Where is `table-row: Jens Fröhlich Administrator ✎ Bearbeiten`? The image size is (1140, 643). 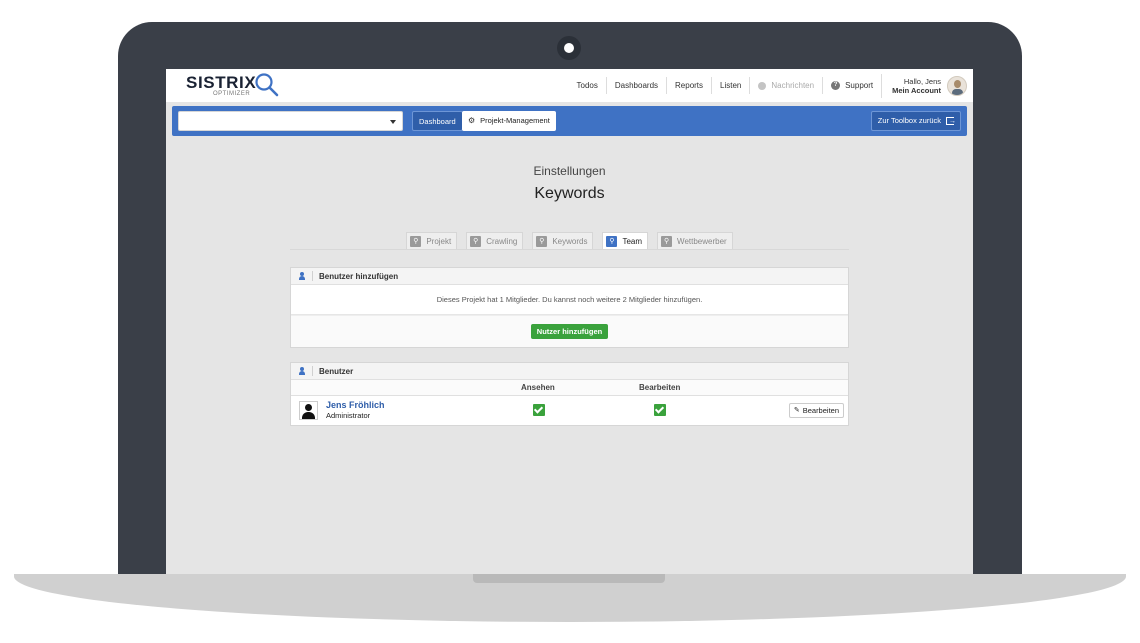 table-row: Jens Fröhlich Administrator ✎ Bearbeiten is located at coordinates (569, 410).